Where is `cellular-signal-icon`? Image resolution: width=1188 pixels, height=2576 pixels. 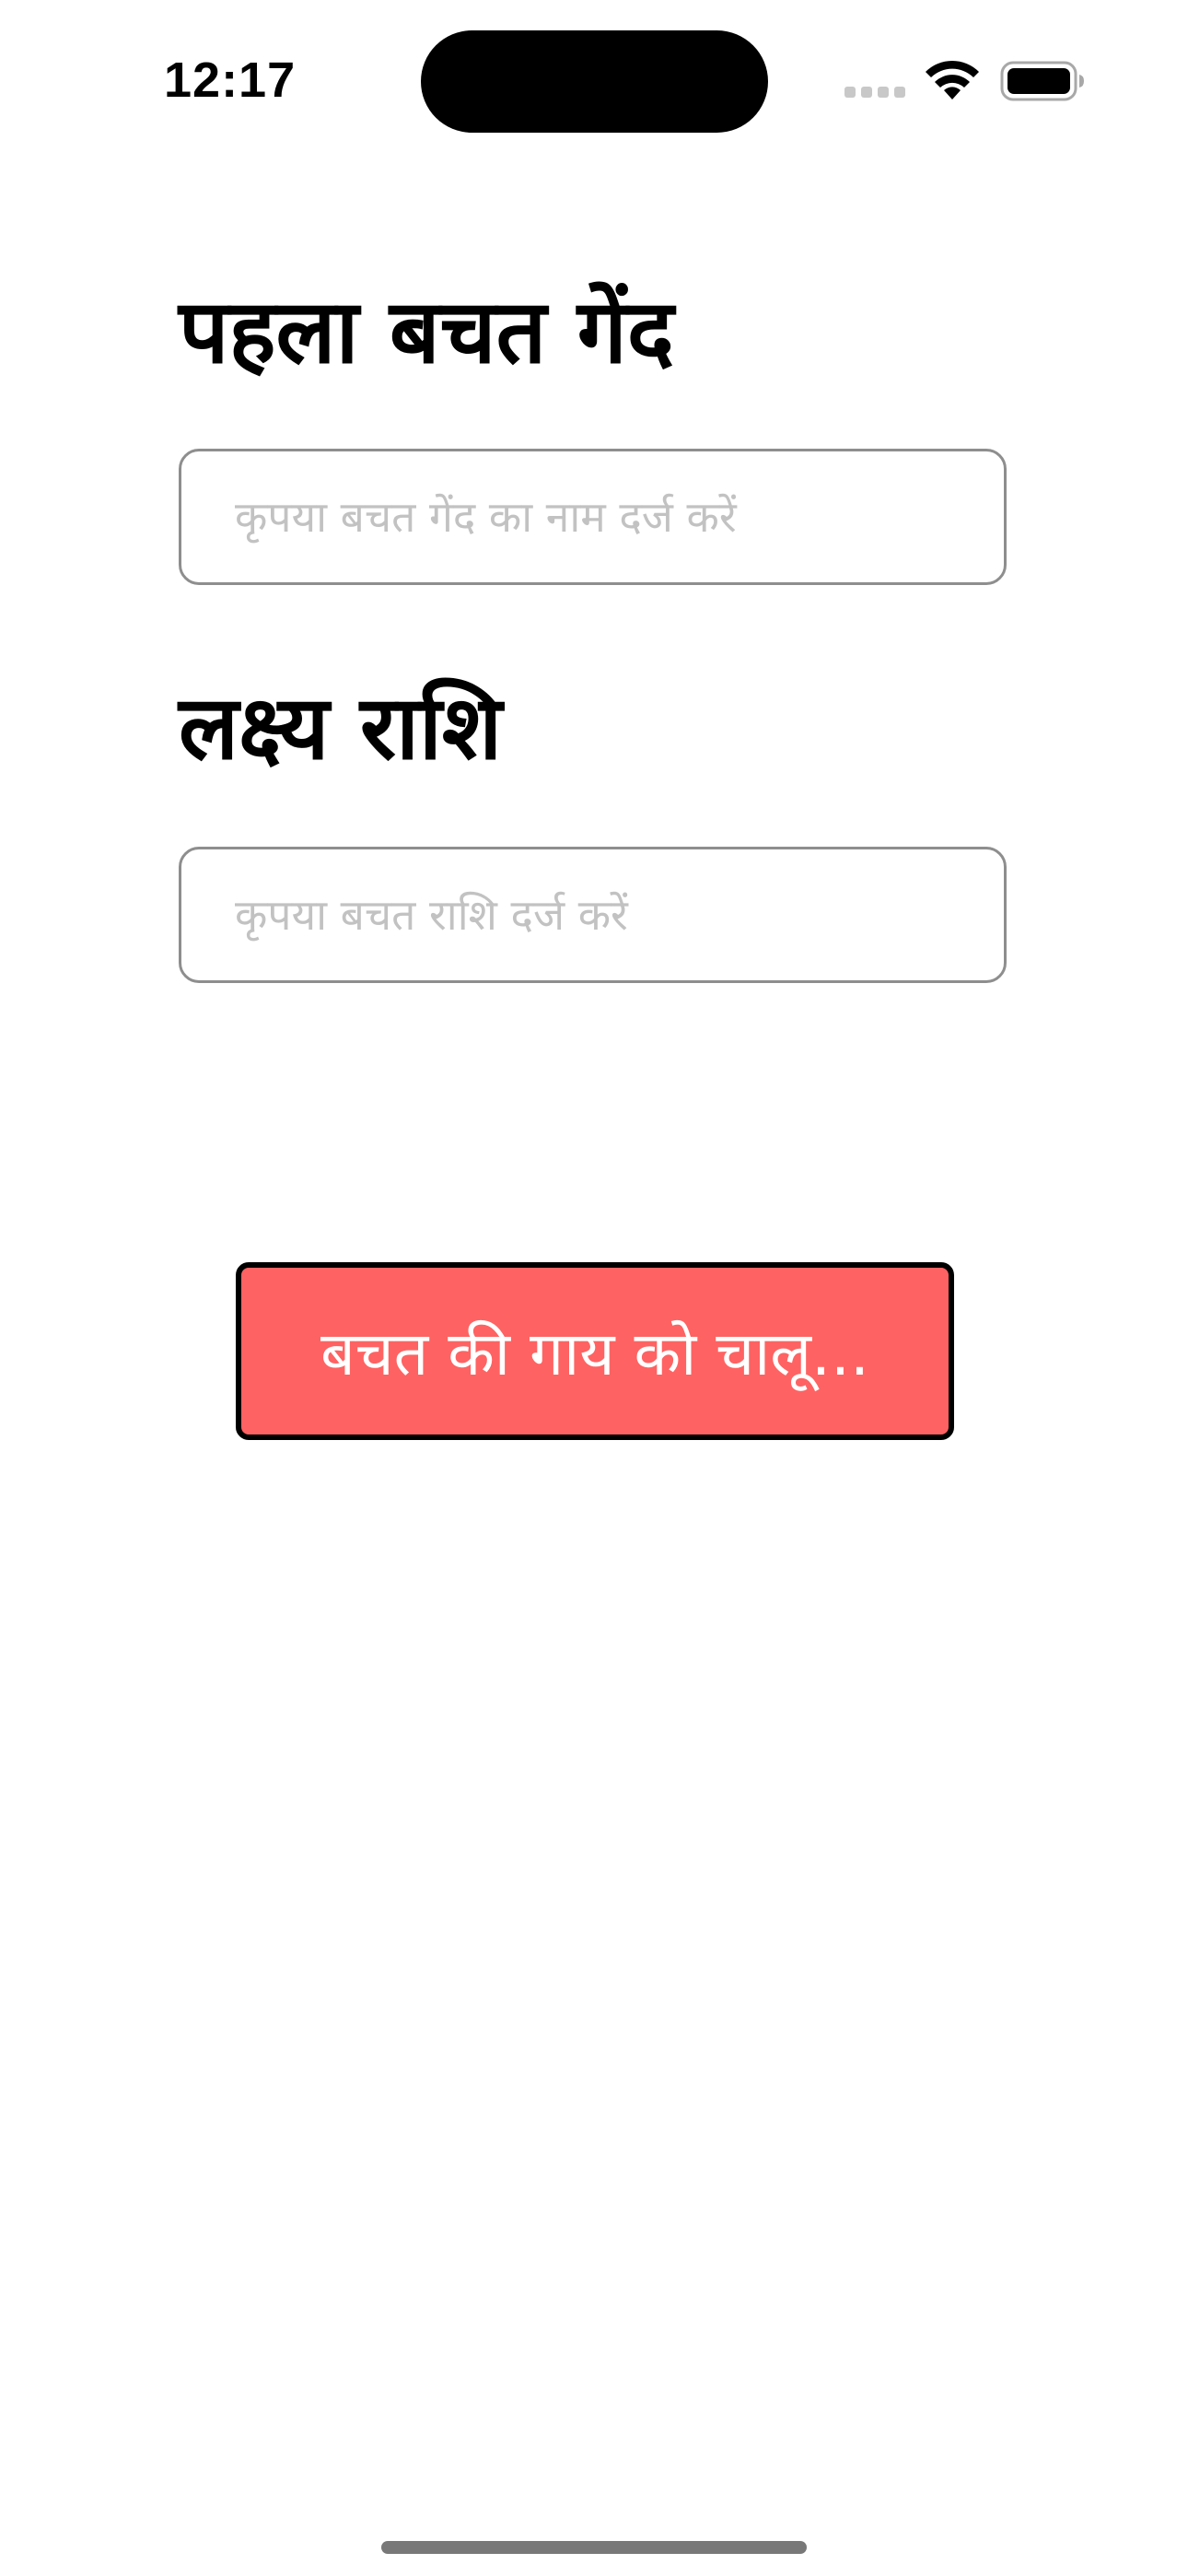
cellular-signal-icon is located at coordinates (874, 91).